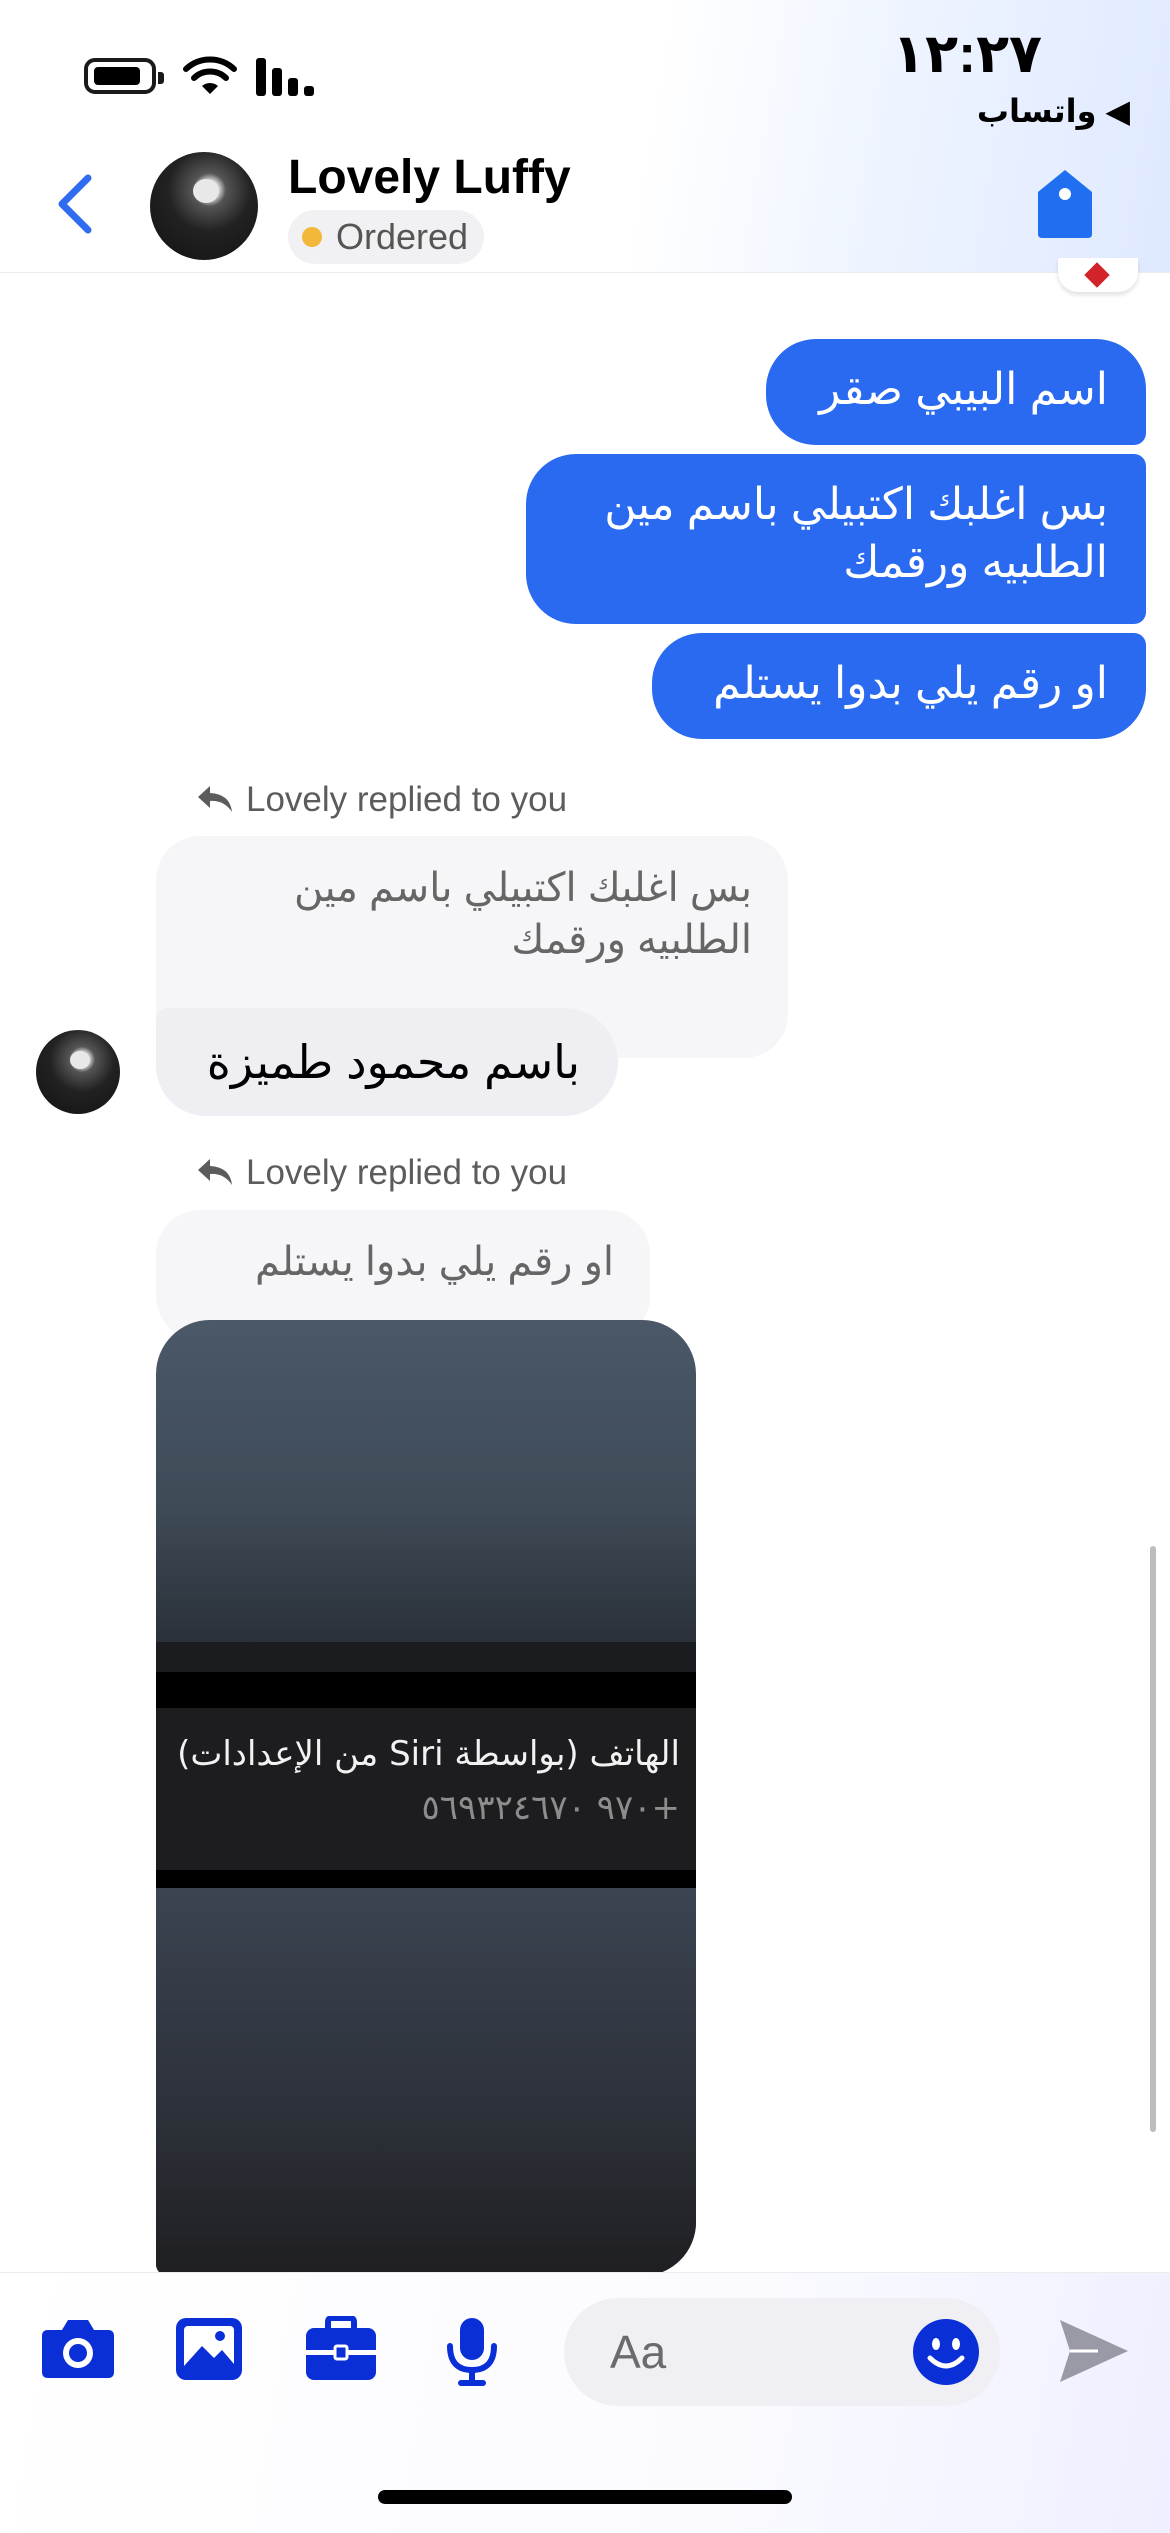 The width and height of the screenshot is (1170, 2533). What do you see at coordinates (899, 686) in the screenshot?
I see `outgoing-message: او رقم يلي بدوا يستلم` at bounding box center [899, 686].